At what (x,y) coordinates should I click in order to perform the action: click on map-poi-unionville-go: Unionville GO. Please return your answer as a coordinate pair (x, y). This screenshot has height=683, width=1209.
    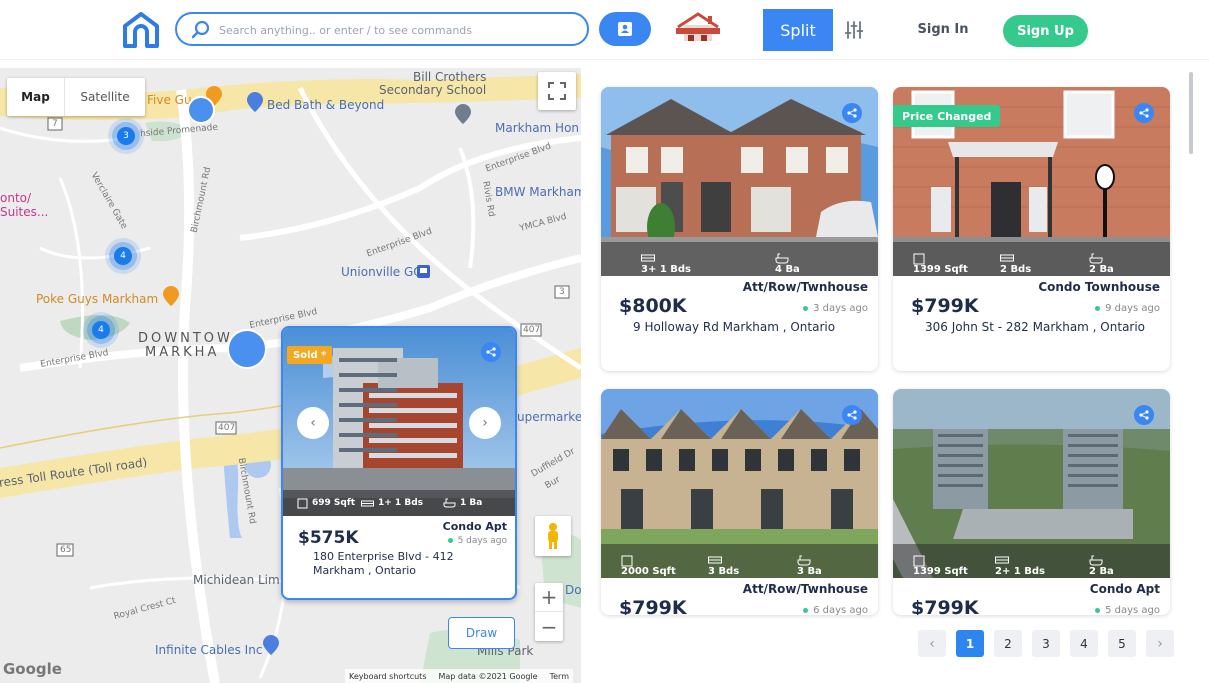
    Looking at the image, I should click on (382, 272).